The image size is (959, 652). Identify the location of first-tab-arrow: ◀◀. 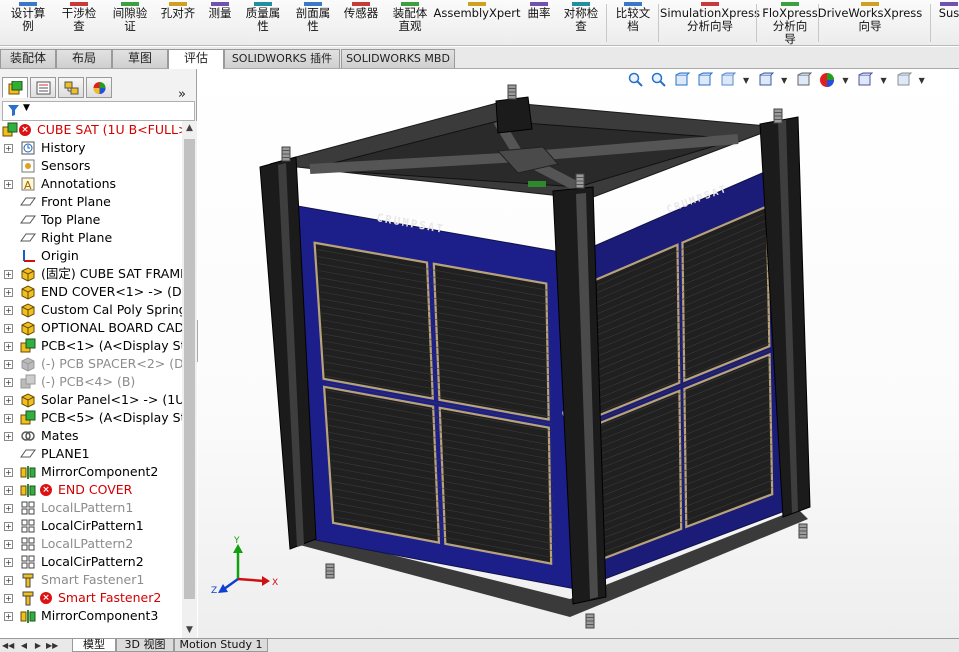
(8, 645).